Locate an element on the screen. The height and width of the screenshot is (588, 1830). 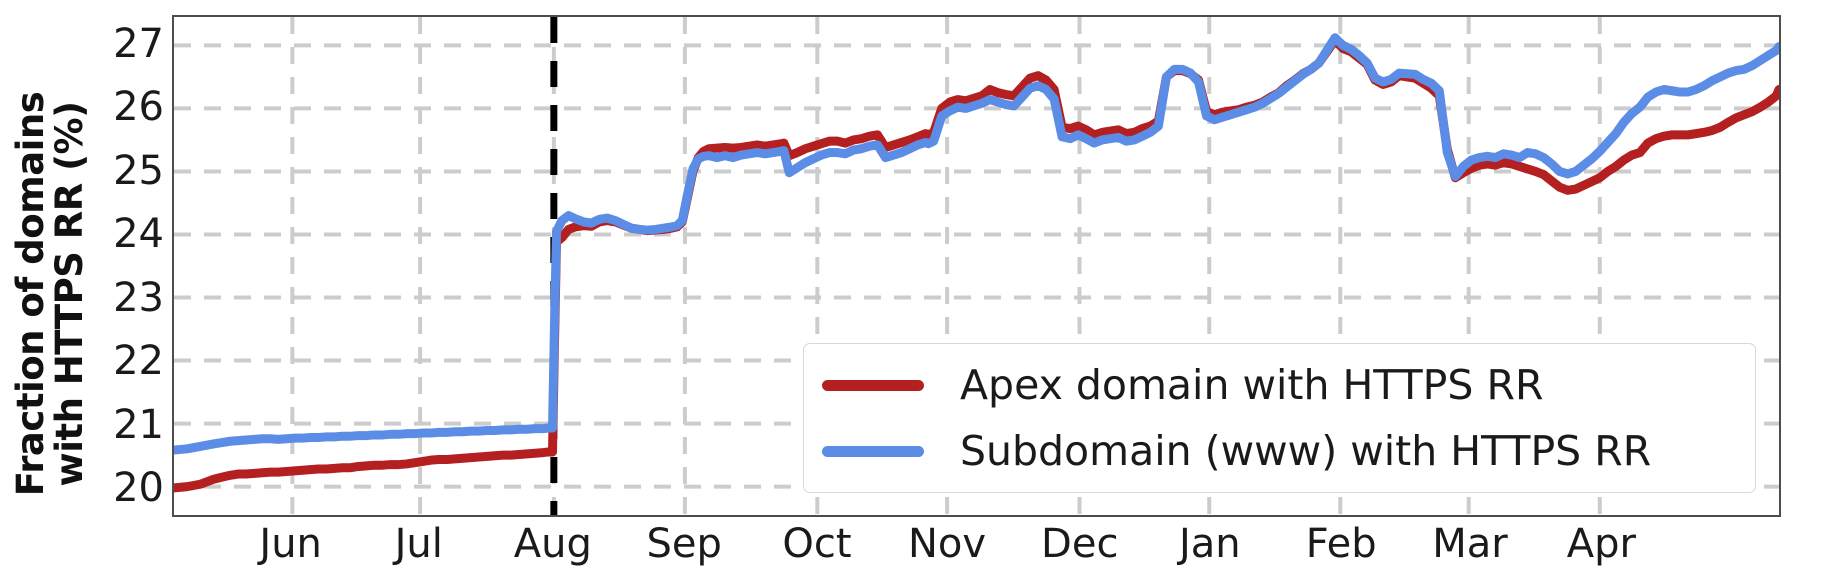
x-tick-label: Nov is located at coordinates (947, 544).